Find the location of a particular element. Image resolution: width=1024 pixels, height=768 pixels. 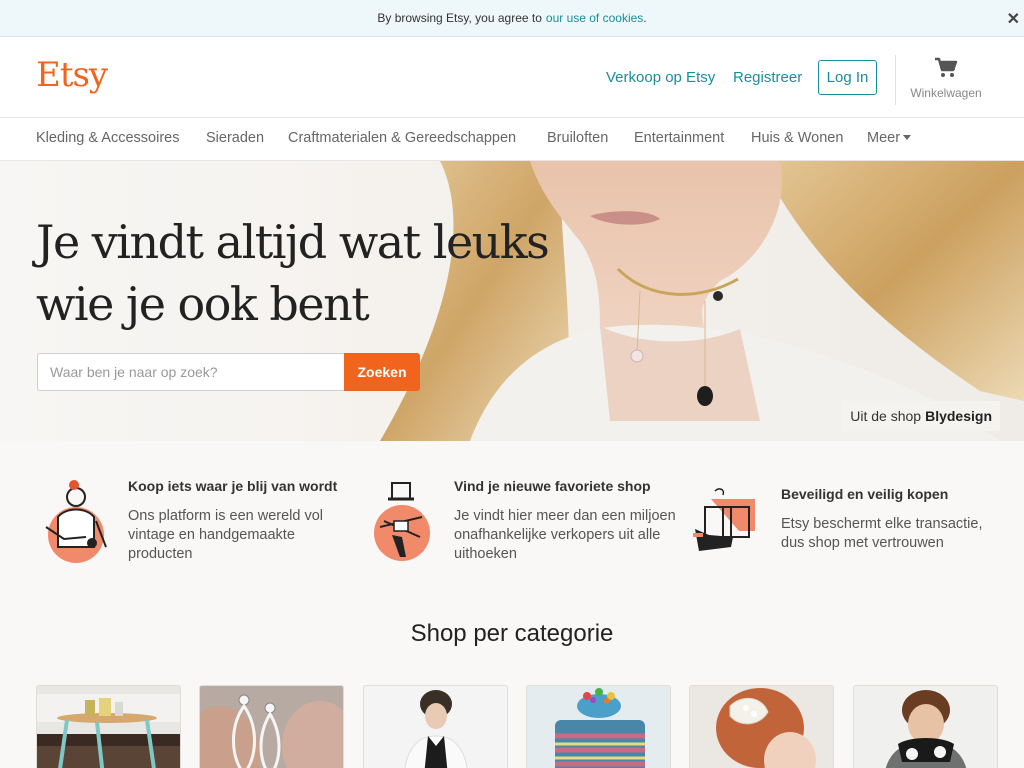

shop-credit-name: Blydesign is located at coordinates (958, 416).